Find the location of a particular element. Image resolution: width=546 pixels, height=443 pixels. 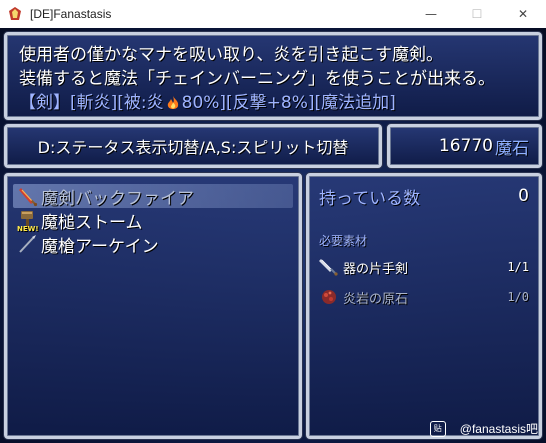

required-materials-header: 必要素材 is located at coordinates (343, 241).